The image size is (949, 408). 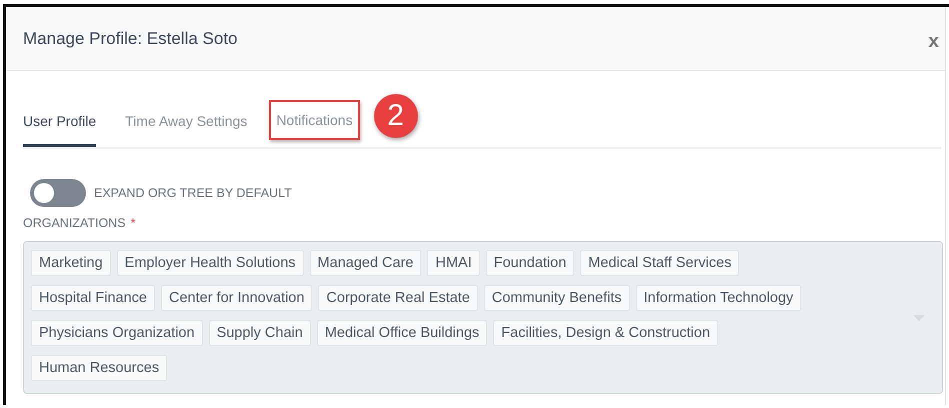 What do you see at coordinates (530, 263) in the screenshot?
I see `organization-tag: Foundation` at bounding box center [530, 263].